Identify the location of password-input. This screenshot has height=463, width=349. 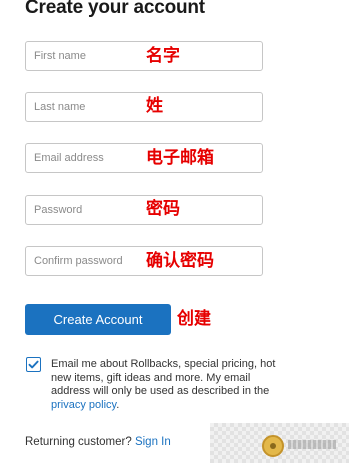
(144, 210).